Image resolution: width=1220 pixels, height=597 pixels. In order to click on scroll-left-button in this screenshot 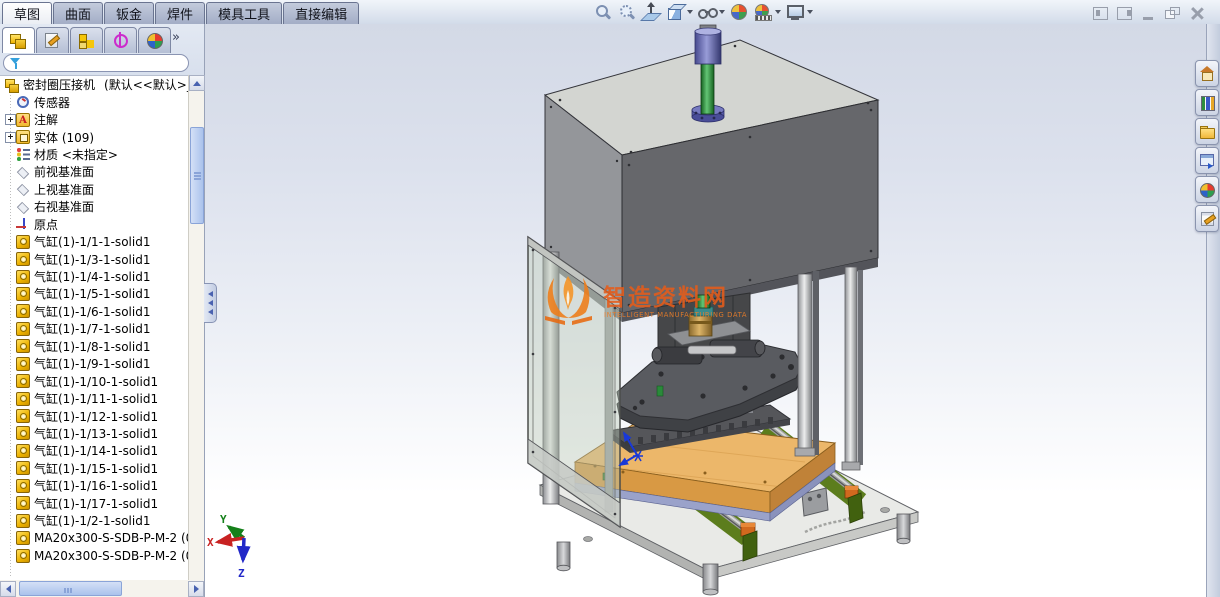, I will do `click(8, 588)`.